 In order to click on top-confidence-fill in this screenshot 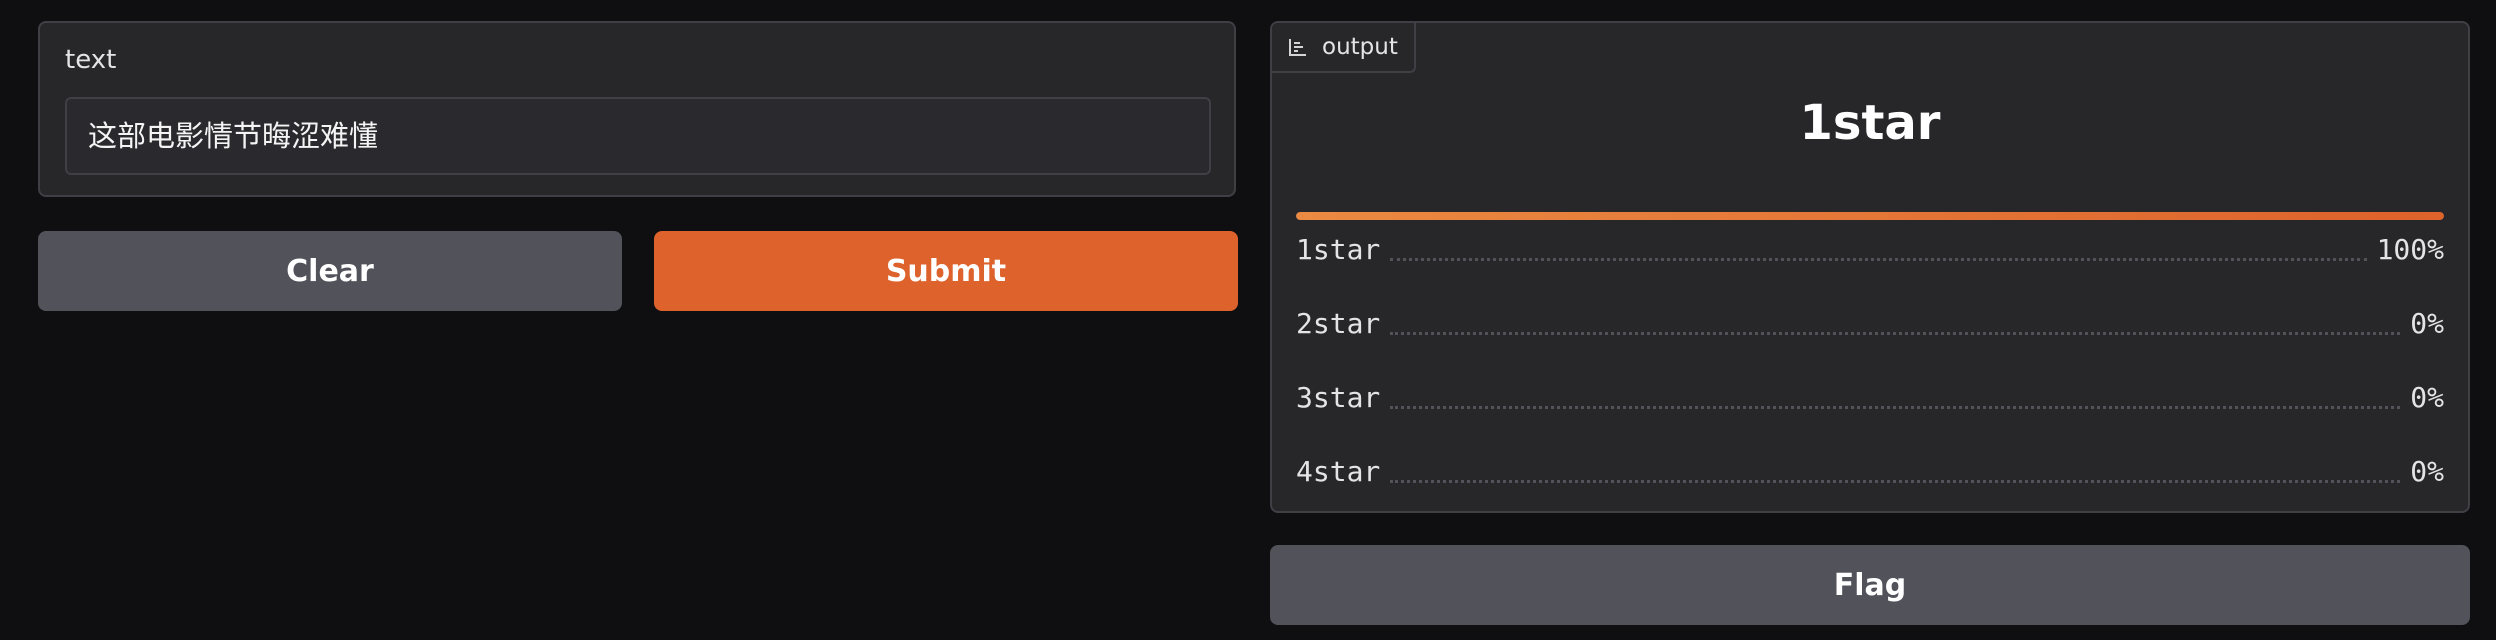, I will do `click(1870, 216)`.